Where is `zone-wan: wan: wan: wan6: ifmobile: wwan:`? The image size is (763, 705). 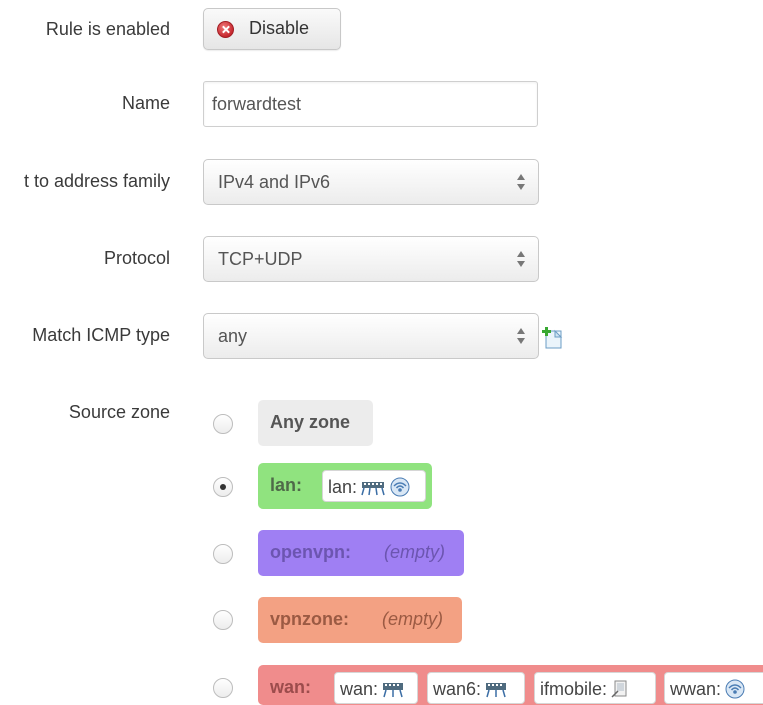
zone-wan: wan: wan: wan6: ifmobile: wwan: is located at coordinates (510, 685).